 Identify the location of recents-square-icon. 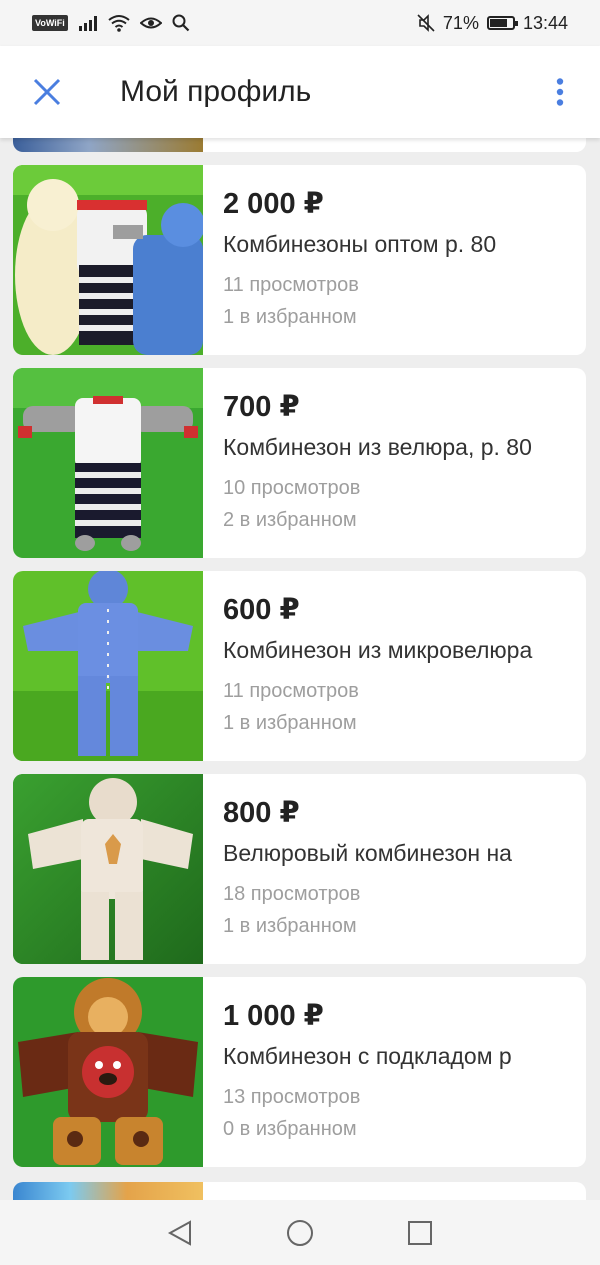
(420, 1232).